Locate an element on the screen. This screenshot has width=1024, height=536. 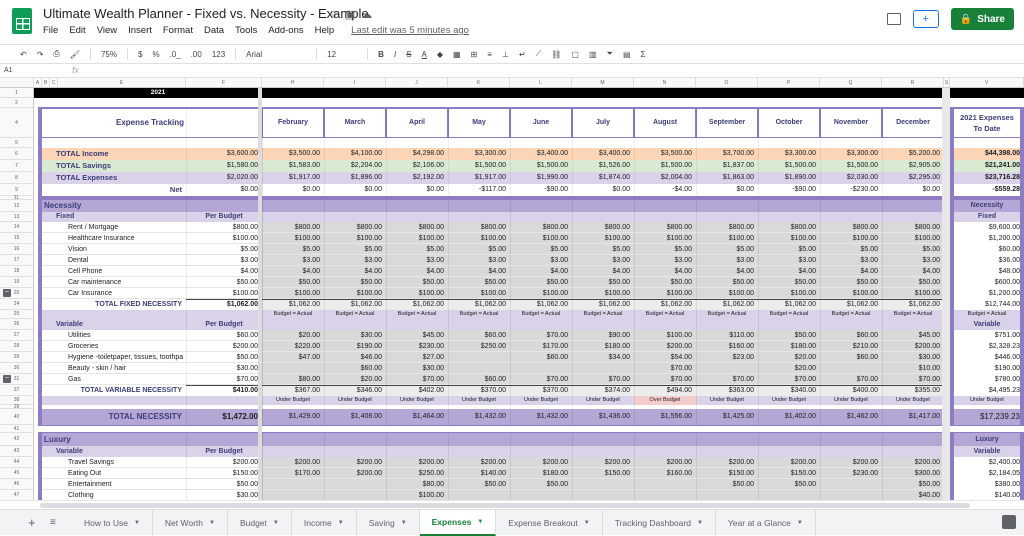
functions-icon: Σ is located at coordinates (643, 54).